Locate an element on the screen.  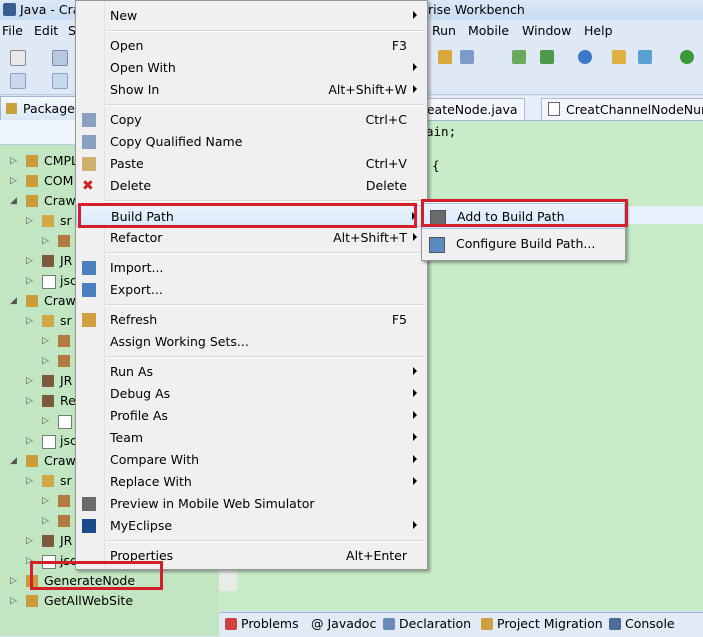
menu-item-show-in: Show In Alt+Shift+W is located at coordinates (251, 90).